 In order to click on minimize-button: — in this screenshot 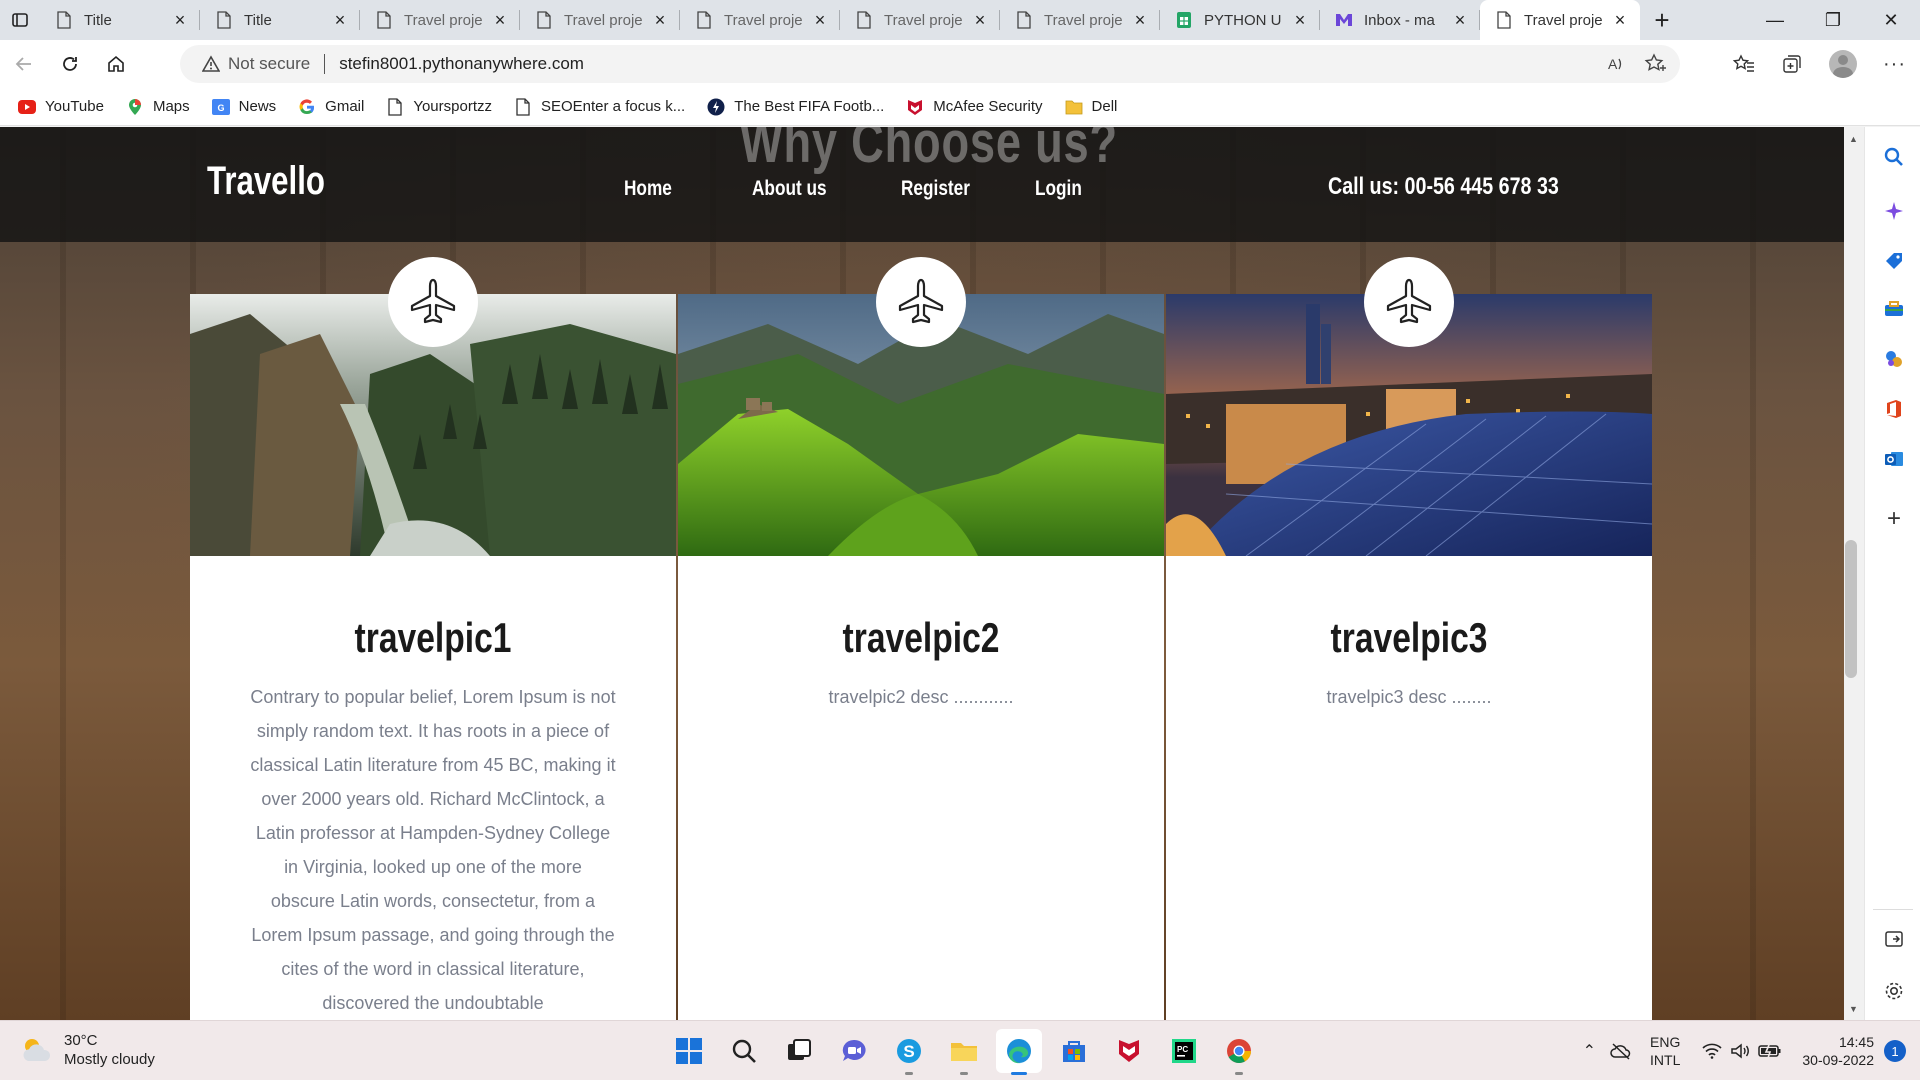, I will do `click(1775, 20)`.